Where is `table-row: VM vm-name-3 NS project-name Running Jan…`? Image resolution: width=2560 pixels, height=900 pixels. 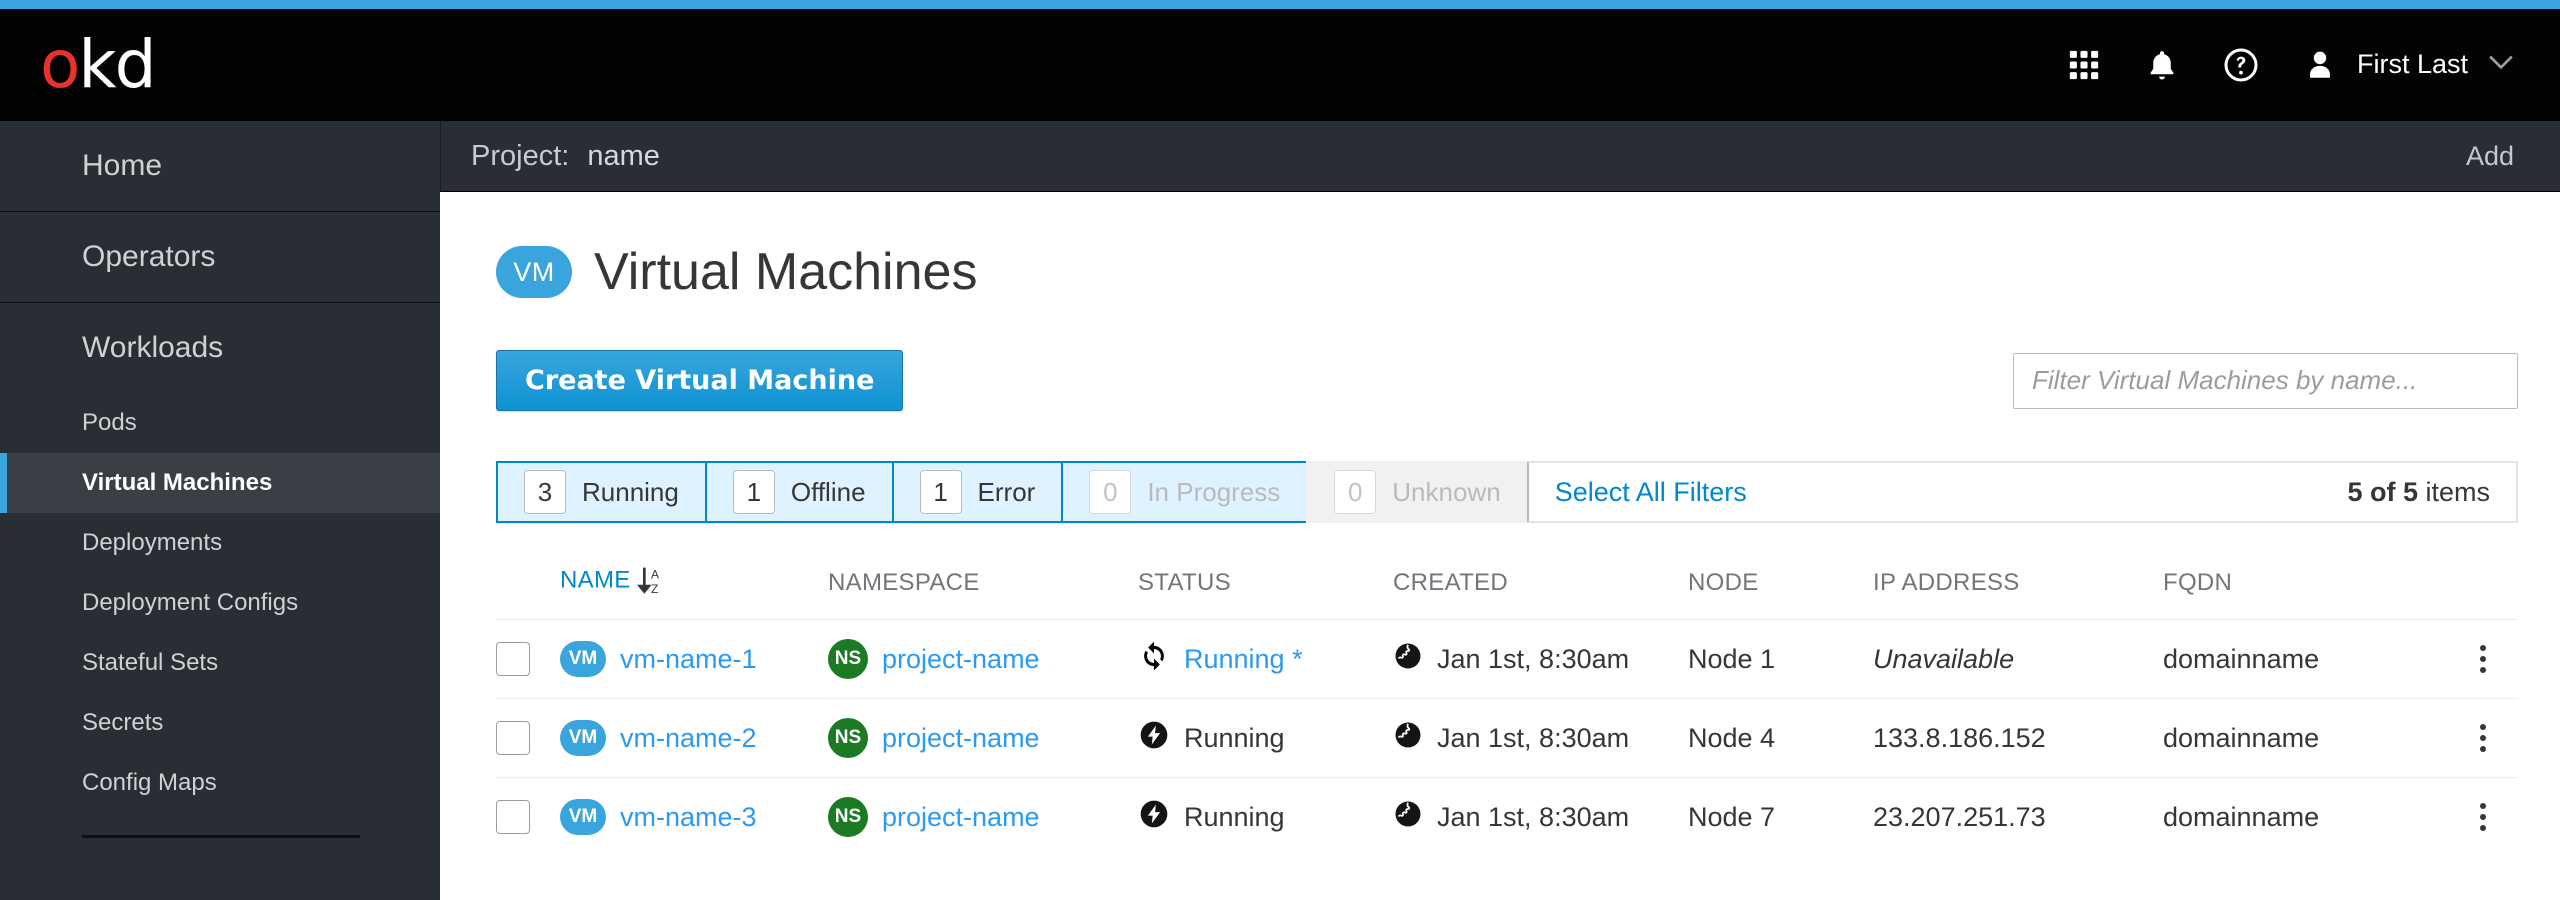 table-row: VM vm-name-3 NS project-name Running Jan… is located at coordinates (1507, 816).